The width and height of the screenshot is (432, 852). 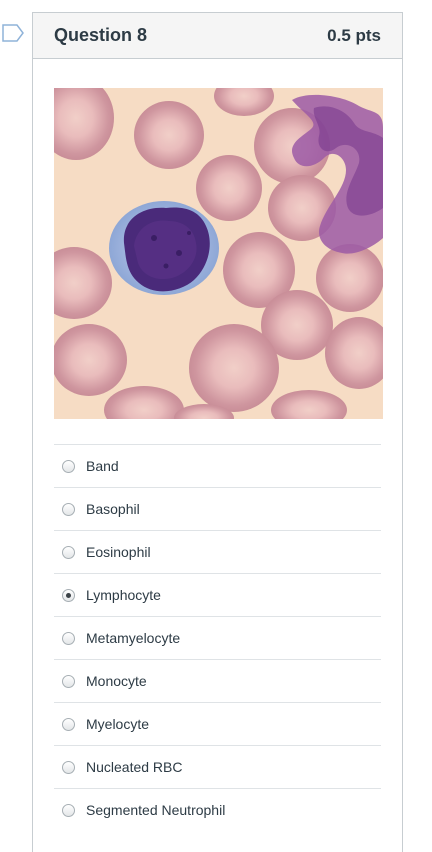 What do you see at coordinates (68, 595) in the screenshot?
I see `radio-button-selected` at bounding box center [68, 595].